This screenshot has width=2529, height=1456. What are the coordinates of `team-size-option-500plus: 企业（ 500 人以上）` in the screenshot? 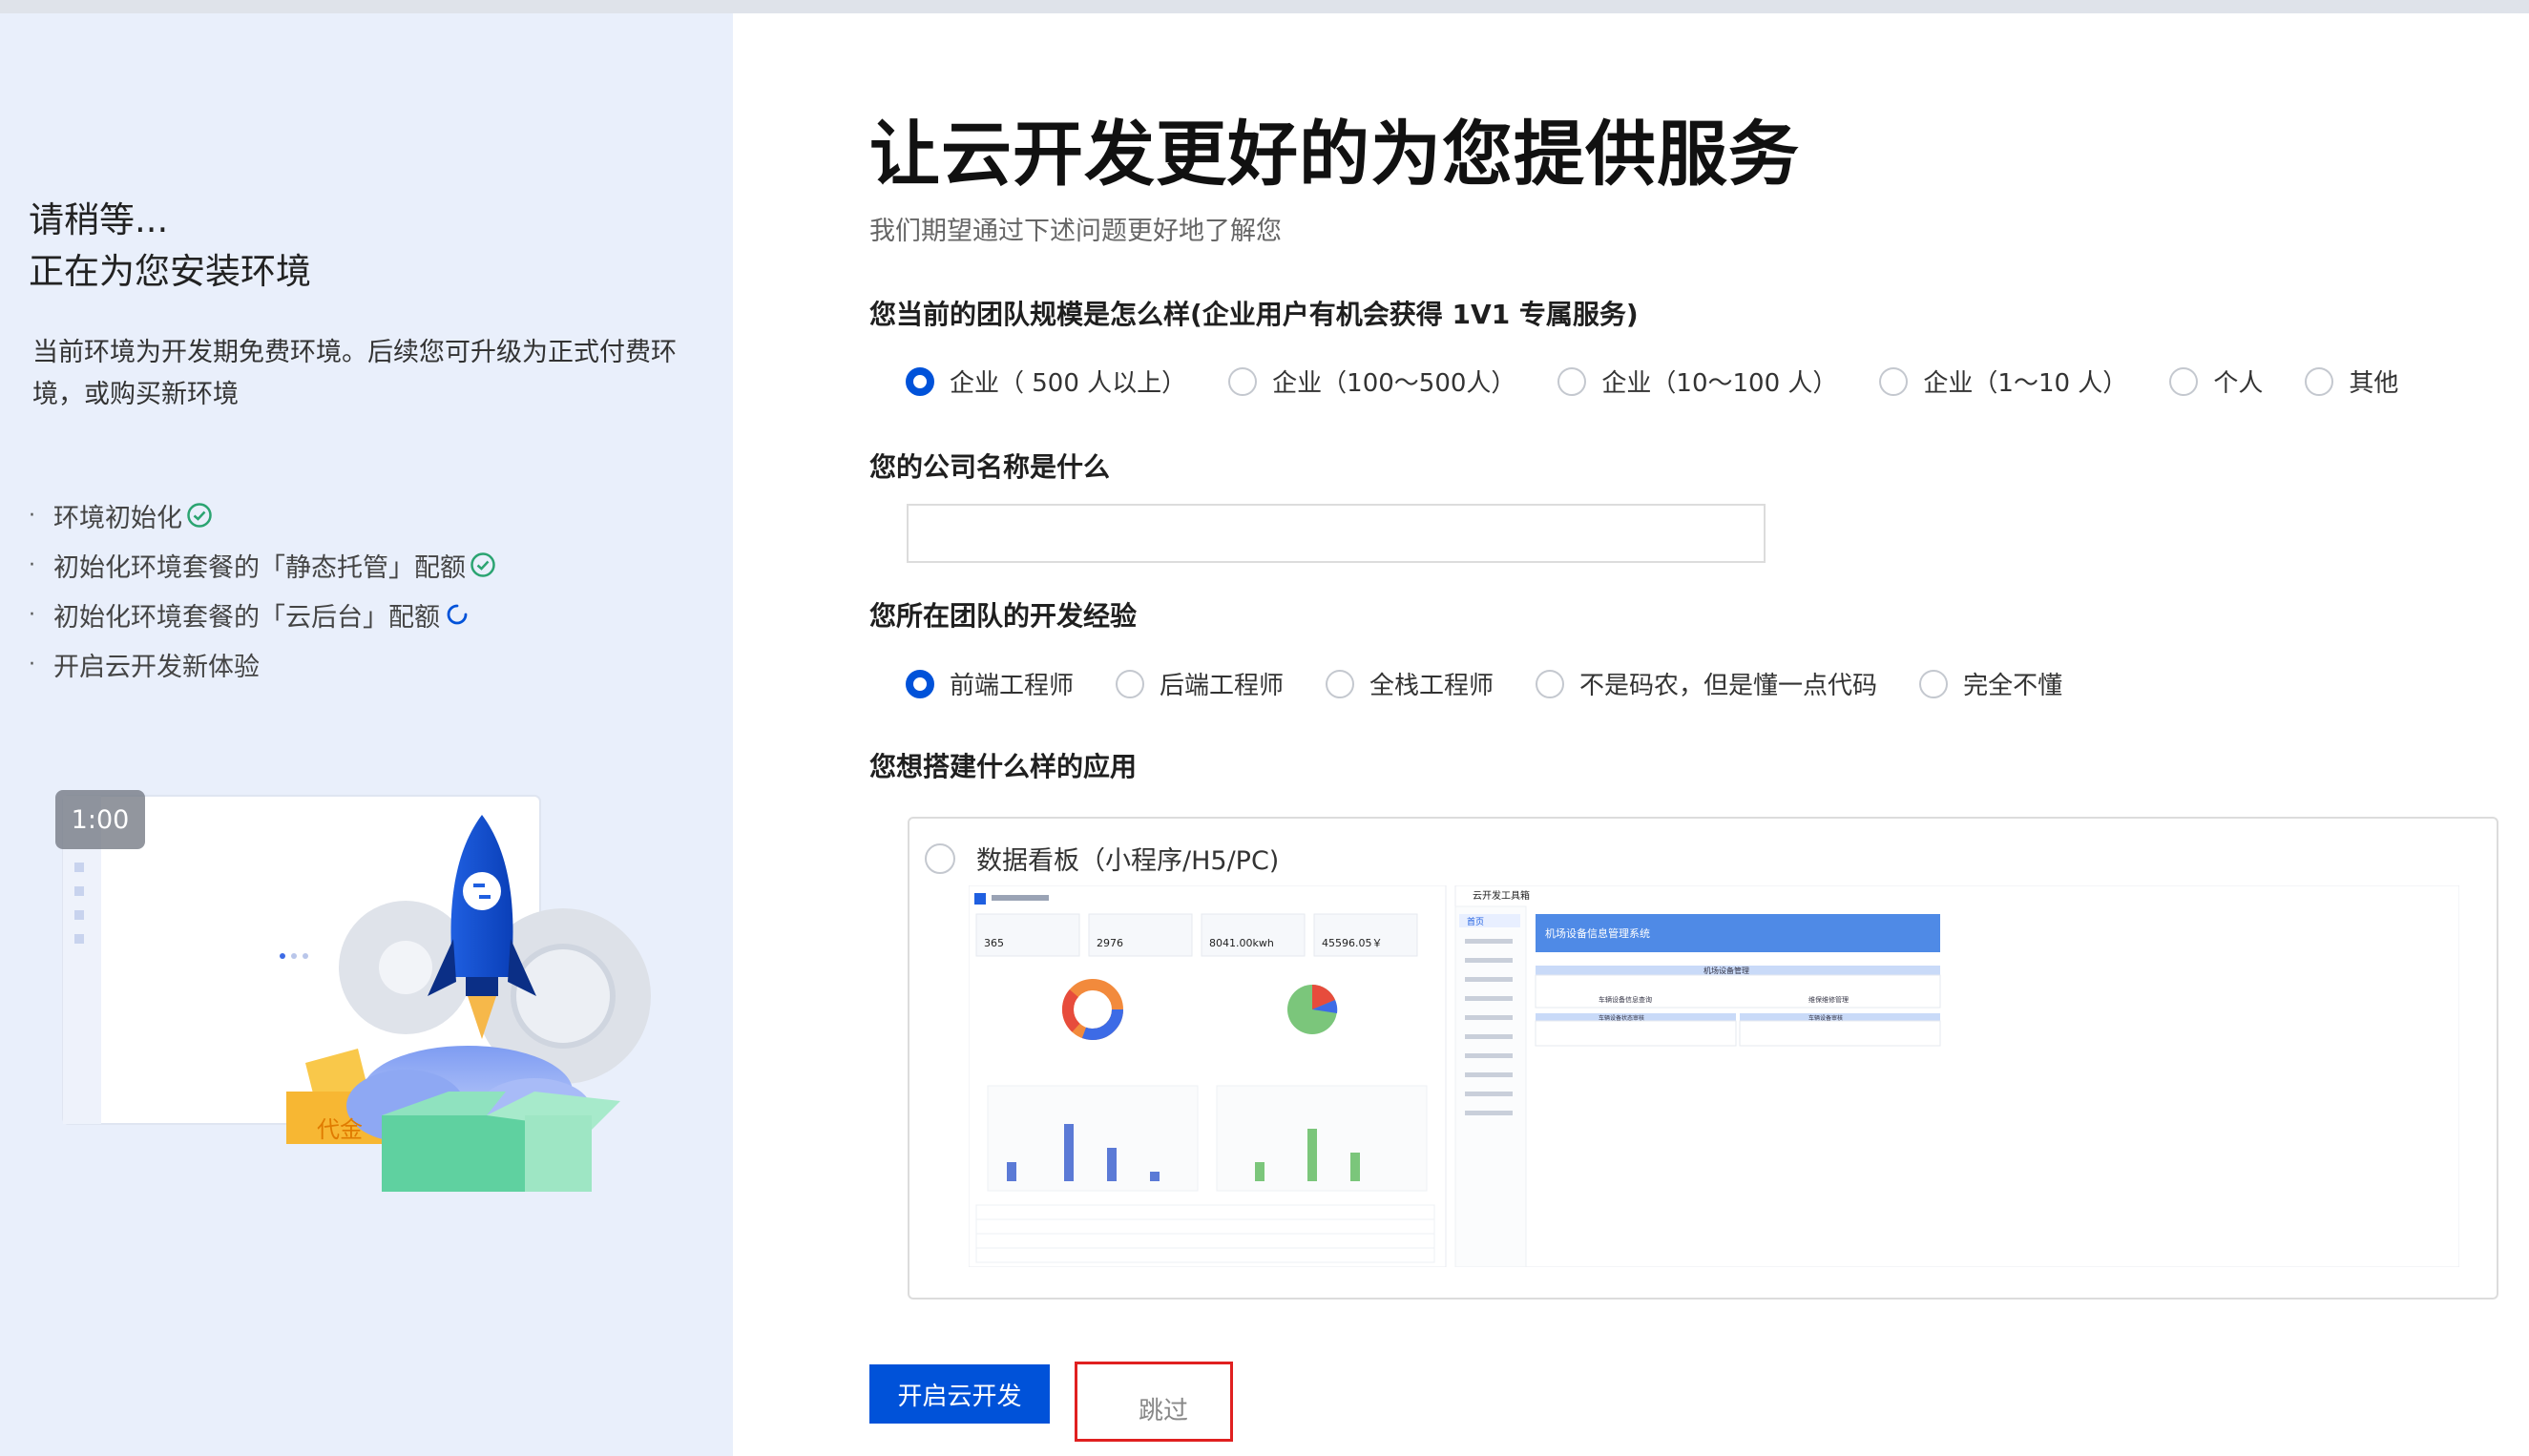 It's located at (1046, 382).